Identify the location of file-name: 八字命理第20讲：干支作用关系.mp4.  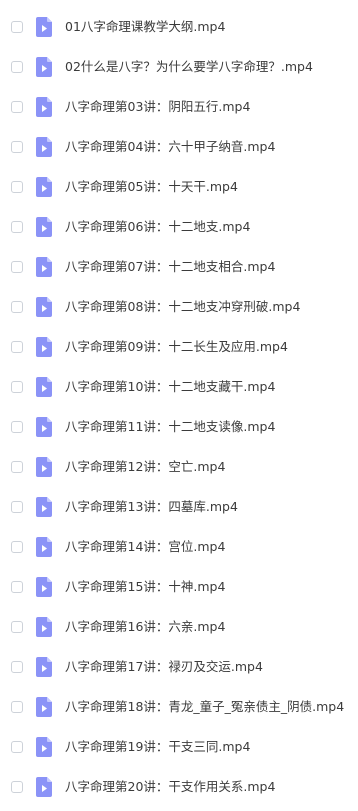
(170, 786).